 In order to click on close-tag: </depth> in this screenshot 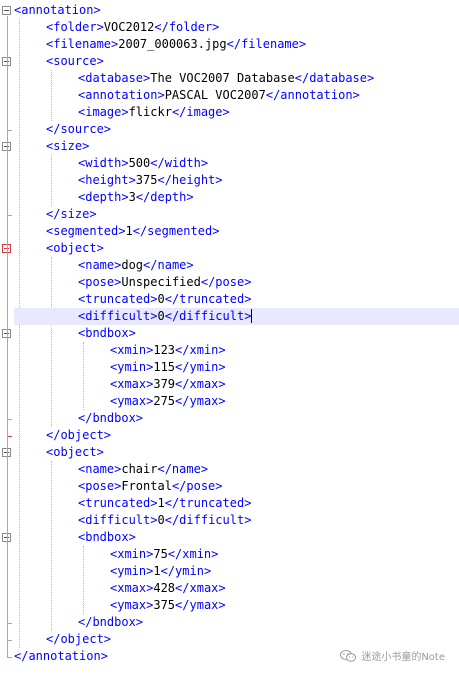, I will do `click(164, 197)`.